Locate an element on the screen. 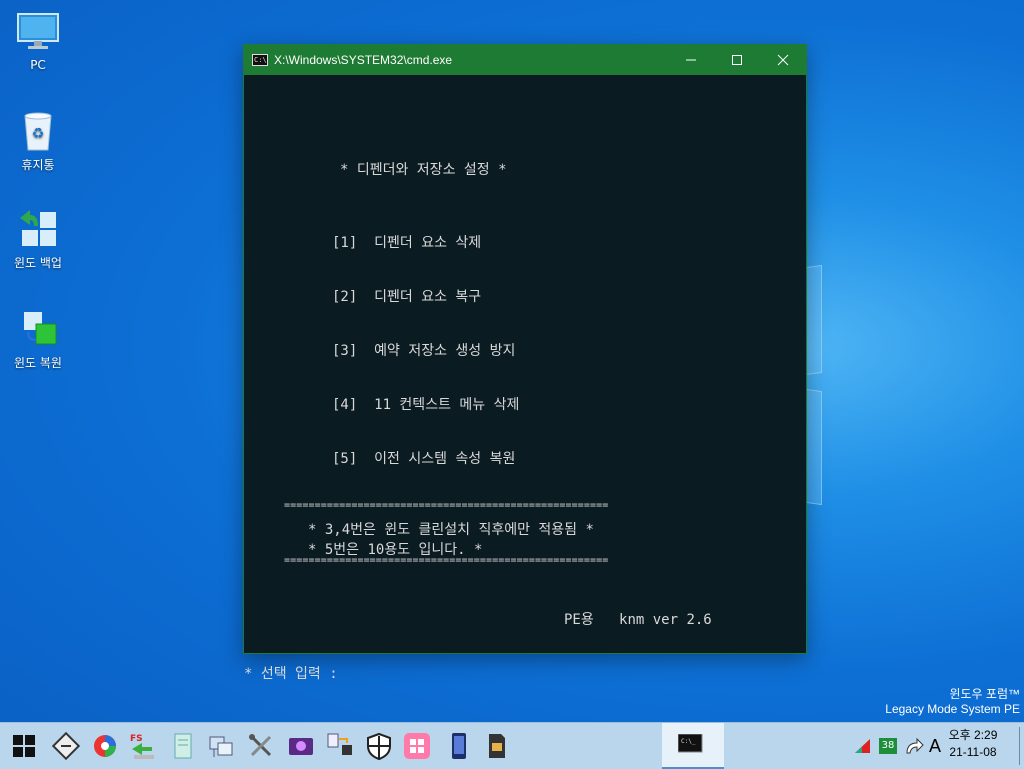 The image size is (1024, 769). menu-option-1: [1] 디펜더 요소 삭제 is located at coordinates (407, 243).